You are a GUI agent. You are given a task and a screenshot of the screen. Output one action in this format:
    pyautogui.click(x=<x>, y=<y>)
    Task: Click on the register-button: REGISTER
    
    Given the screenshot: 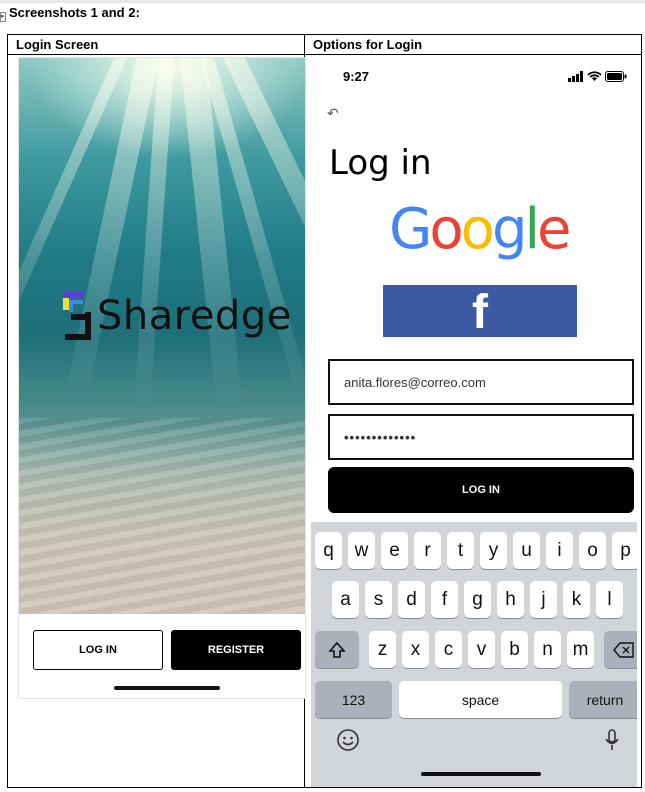 What is the action you would take?
    pyautogui.click(x=236, y=650)
    